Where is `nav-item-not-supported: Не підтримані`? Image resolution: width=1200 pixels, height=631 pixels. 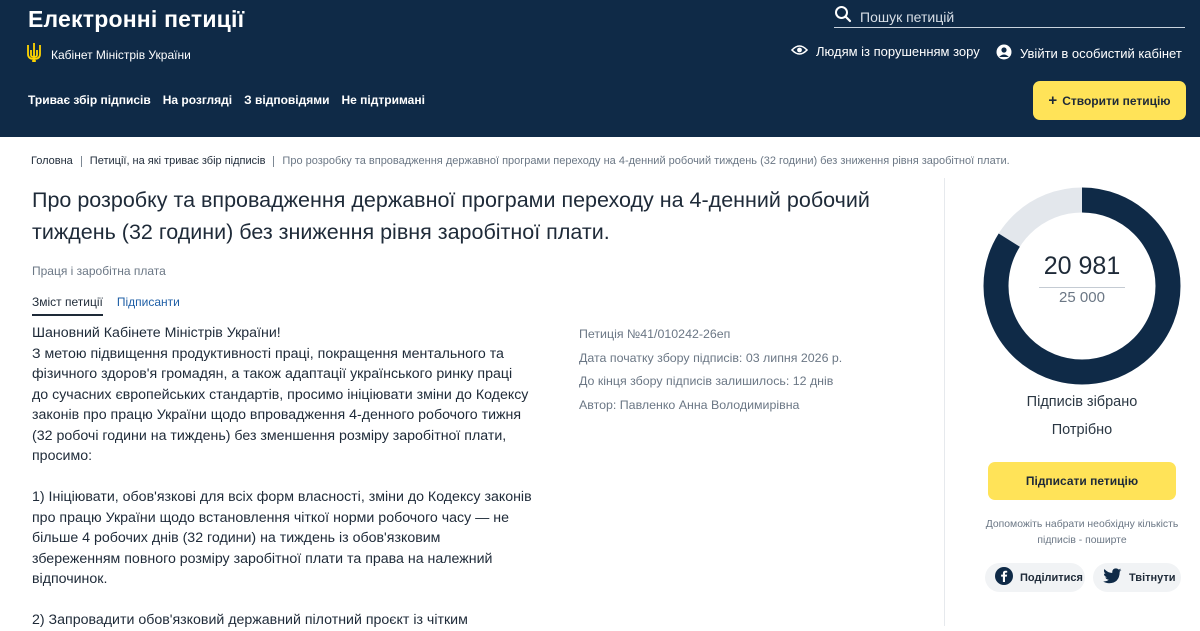 nav-item-not-supported: Не підтримані is located at coordinates (382, 100).